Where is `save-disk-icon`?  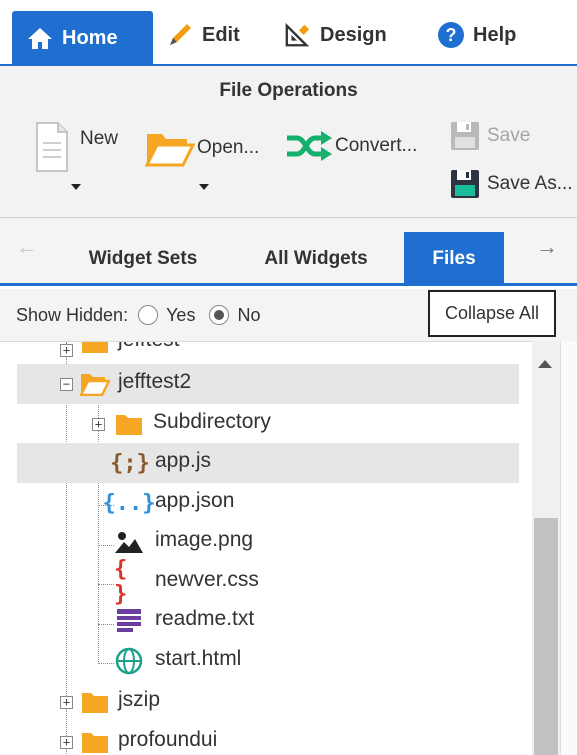 save-disk-icon is located at coordinates (465, 136).